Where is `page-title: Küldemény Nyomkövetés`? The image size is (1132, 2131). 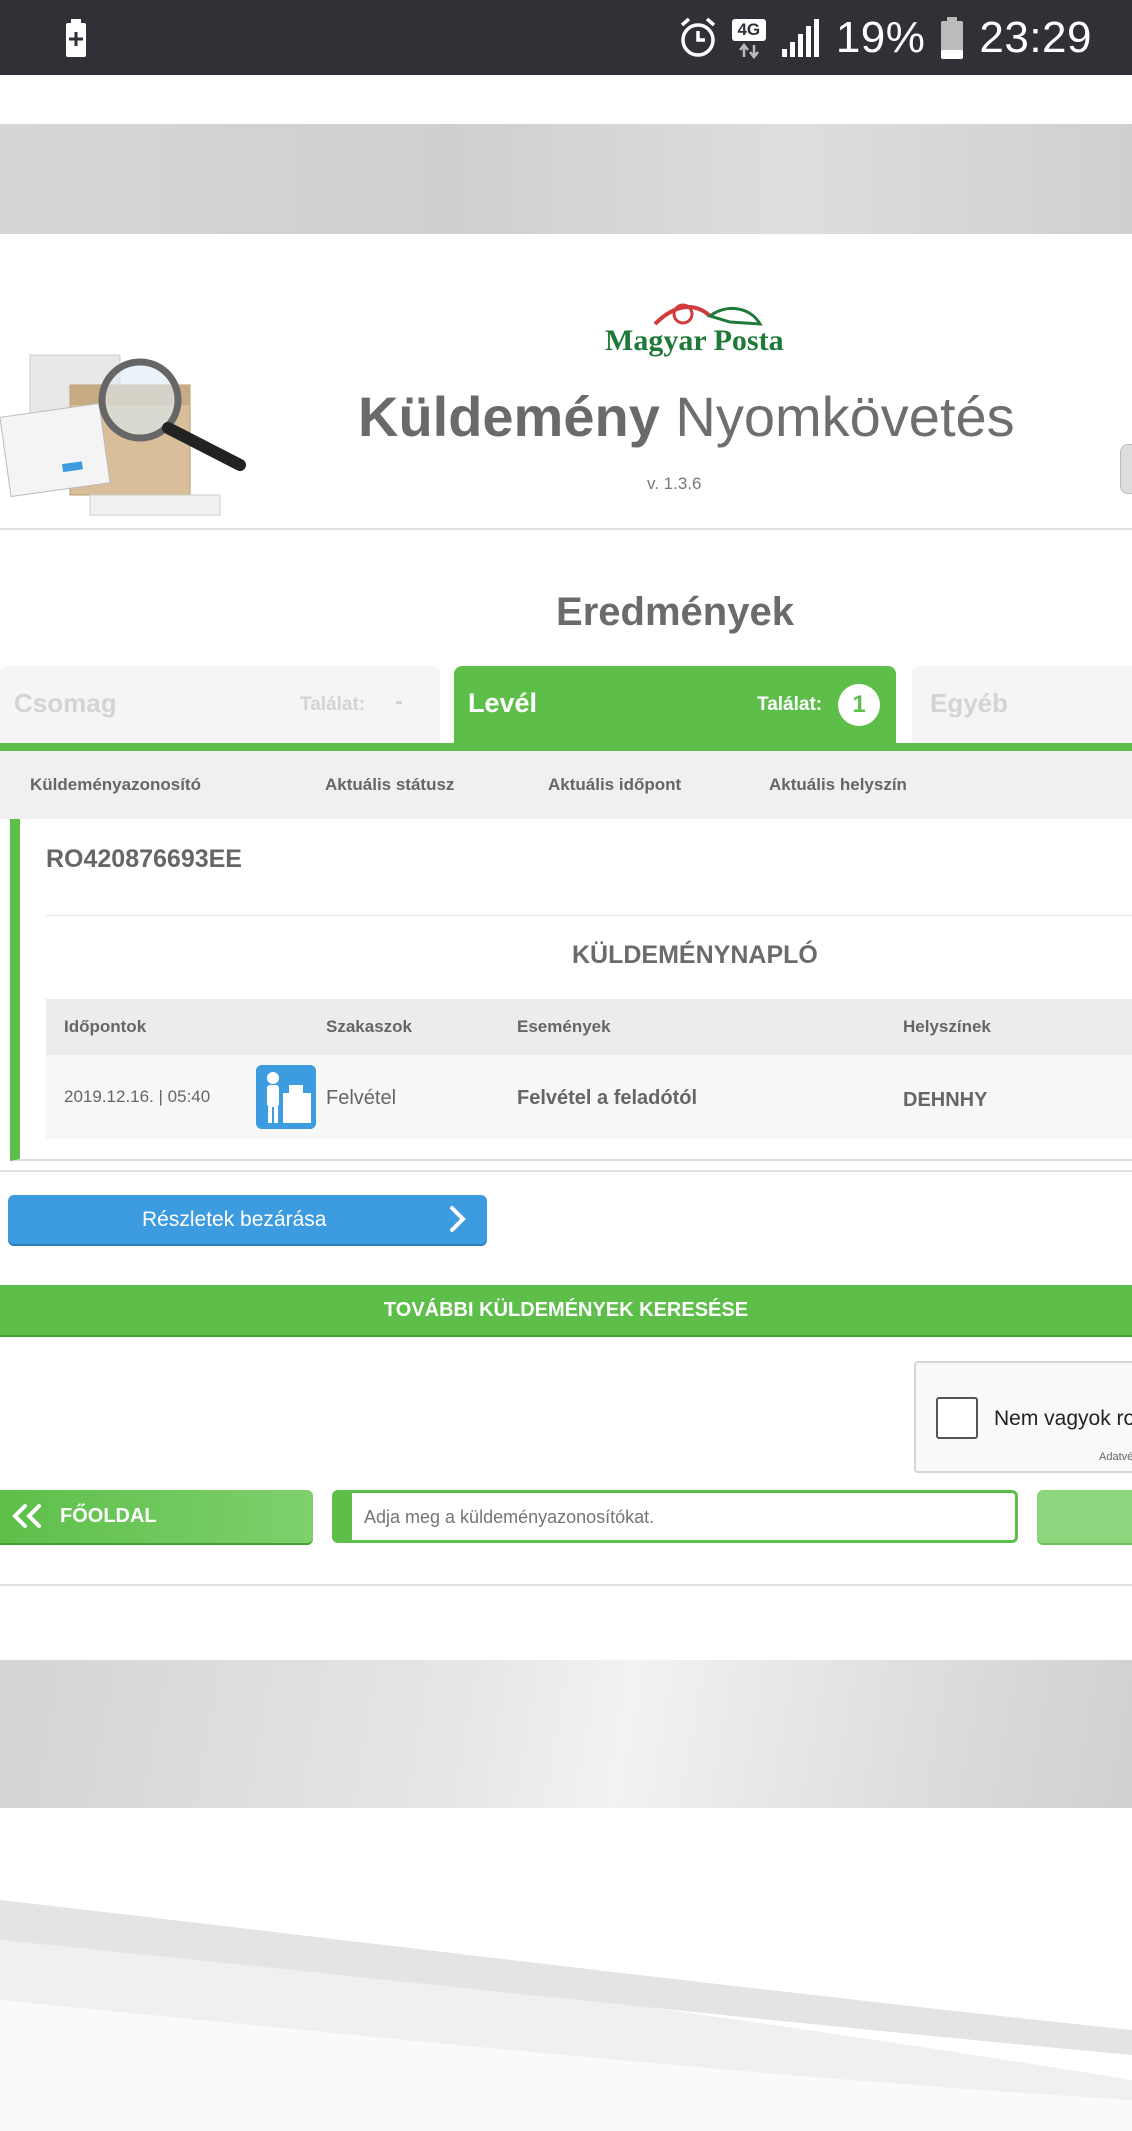
page-title: Küldemény Nyomkövetés is located at coordinates (686, 416).